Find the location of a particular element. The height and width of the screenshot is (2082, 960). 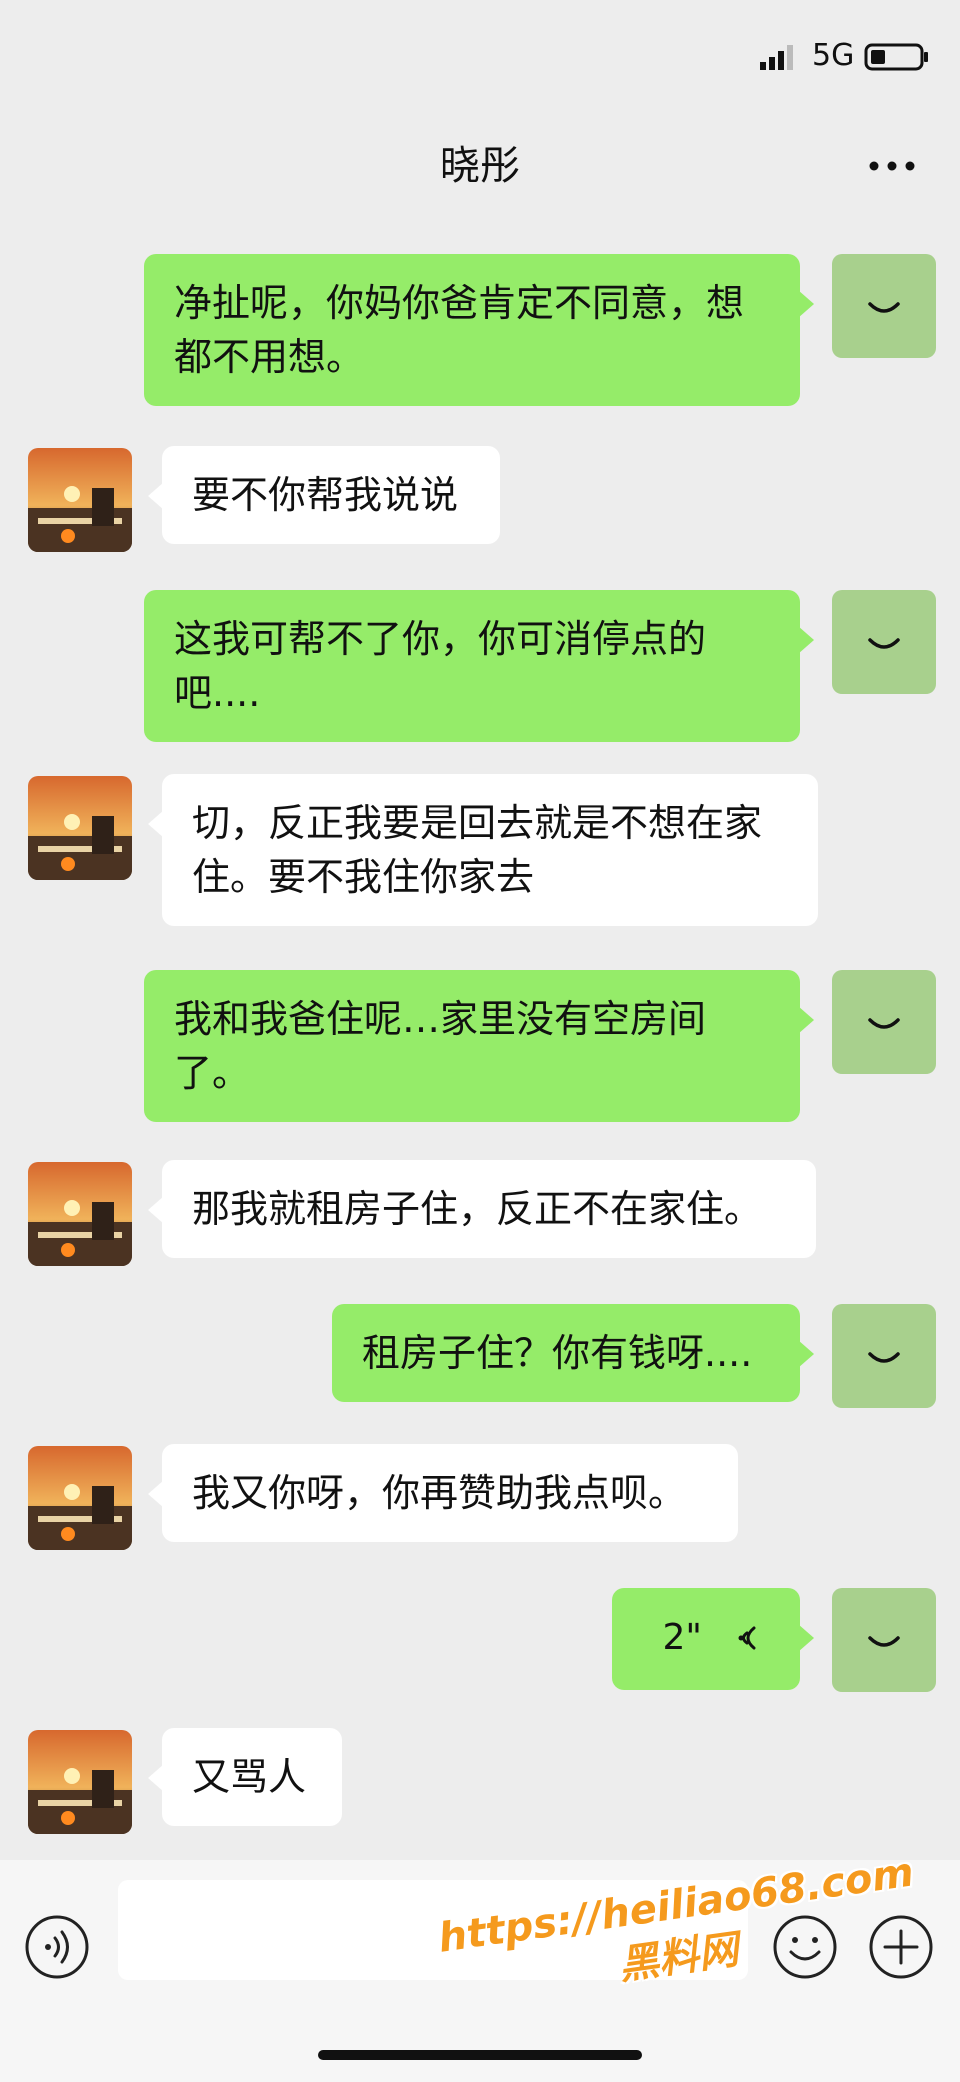

voice-wave-icon is located at coordinates (747, 1638).